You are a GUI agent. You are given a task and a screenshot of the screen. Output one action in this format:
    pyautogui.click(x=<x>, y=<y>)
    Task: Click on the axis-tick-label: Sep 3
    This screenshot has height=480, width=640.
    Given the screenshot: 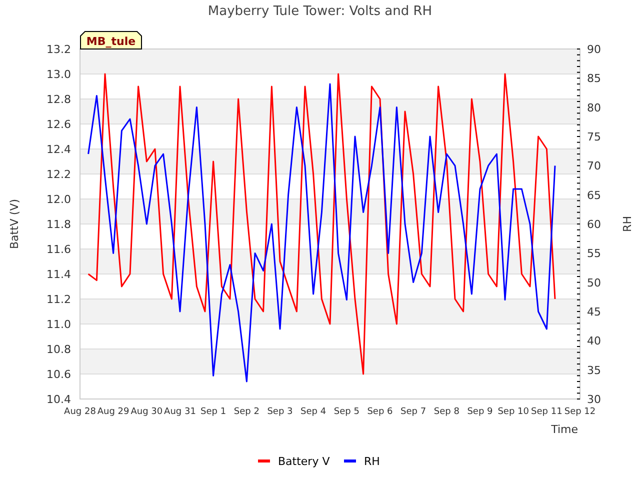 What is the action you would take?
    pyautogui.click(x=280, y=412)
    